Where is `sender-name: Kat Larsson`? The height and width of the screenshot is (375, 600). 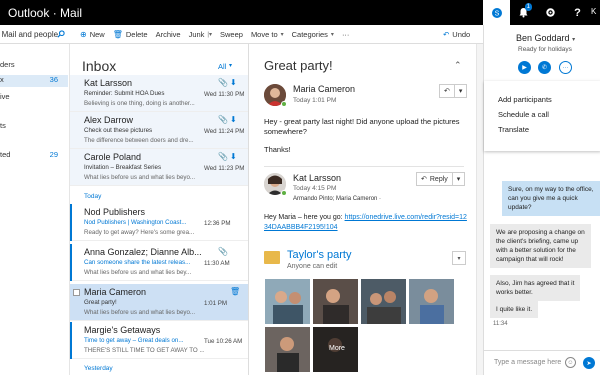 sender-name: Kat Larsson is located at coordinates (317, 178).